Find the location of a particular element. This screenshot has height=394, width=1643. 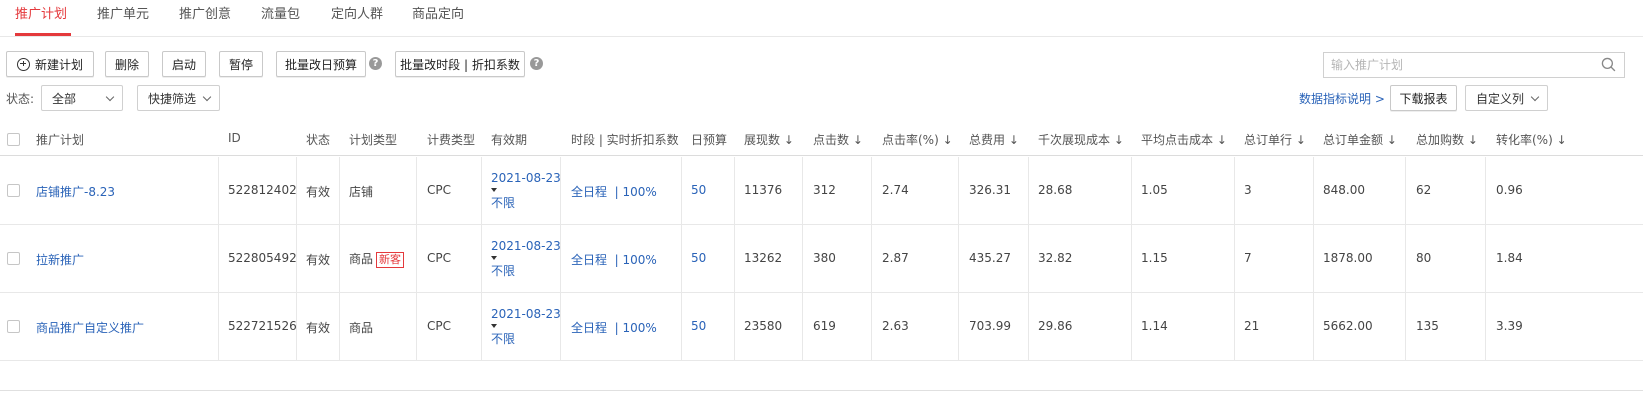

header-total-cost: 总费用 ↓ is located at coordinates (994, 139).